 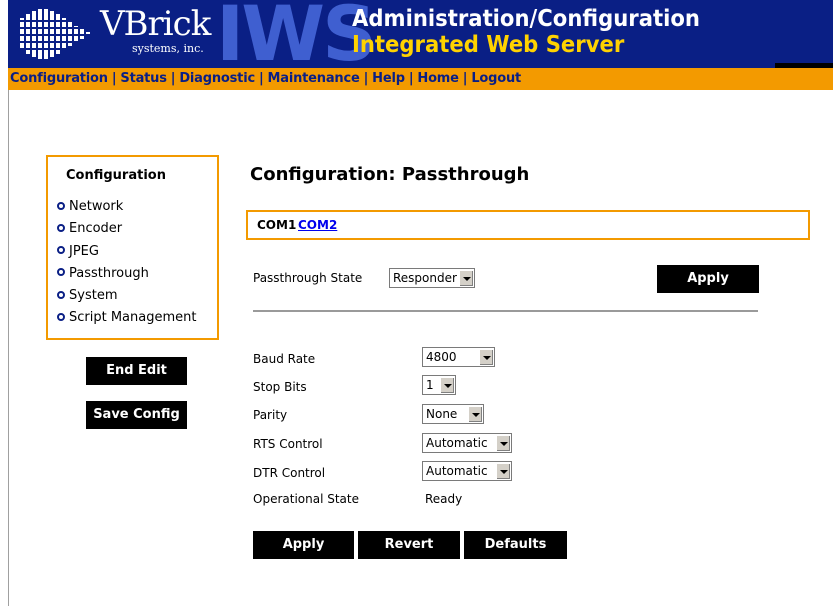 What do you see at coordinates (390, 174) in the screenshot?
I see `page-title: Configuration: Passthrough` at bounding box center [390, 174].